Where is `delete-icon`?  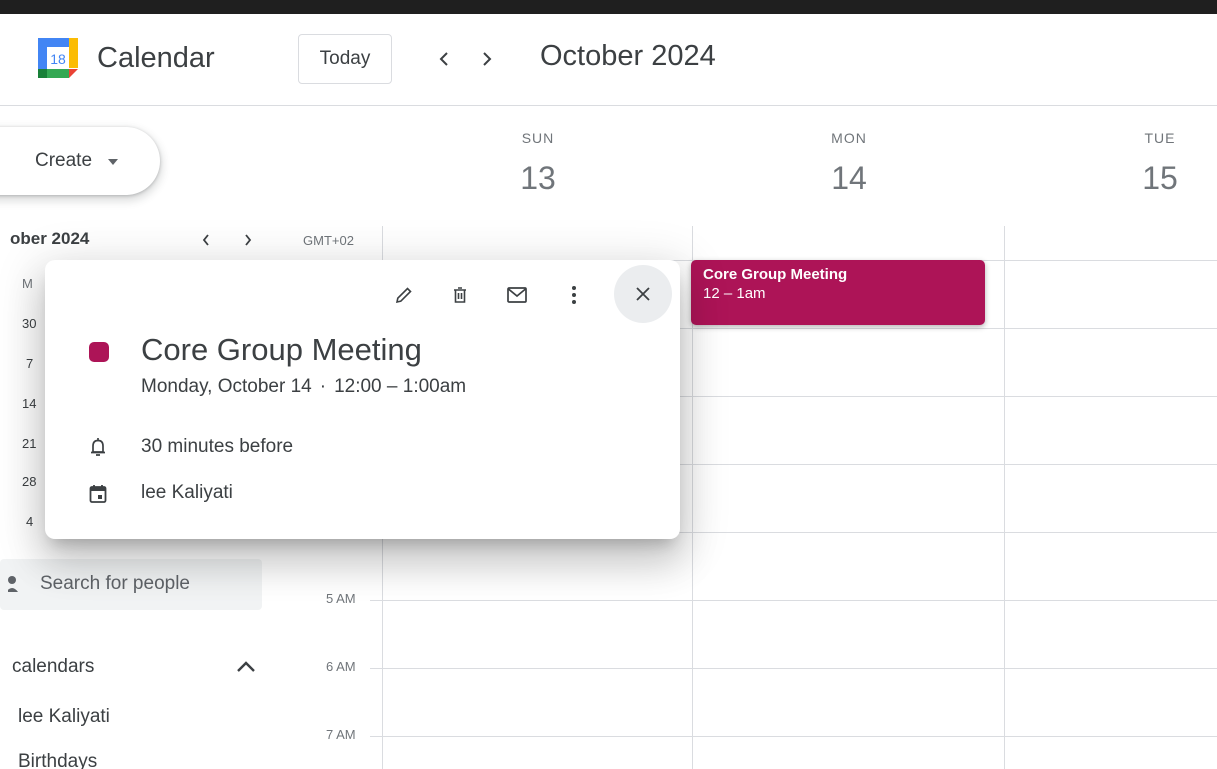
delete-icon is located at coordinates (460, 295).